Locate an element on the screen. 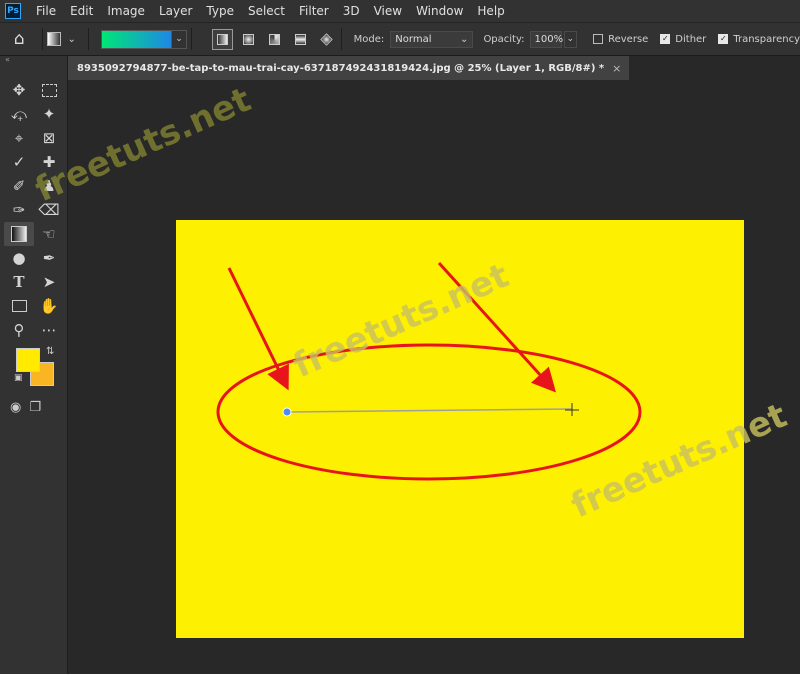 The width and height of the screenshot is (800, 674). magic-wand-icon: ✦ is located at coordinates (49, 114).